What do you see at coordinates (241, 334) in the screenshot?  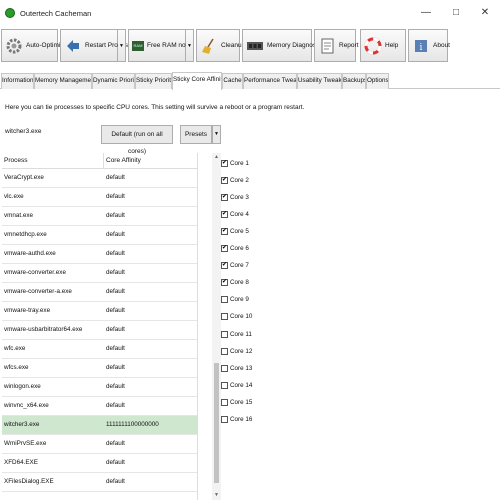 I see `core-label: Core 11` at bounding box center [241, 334].